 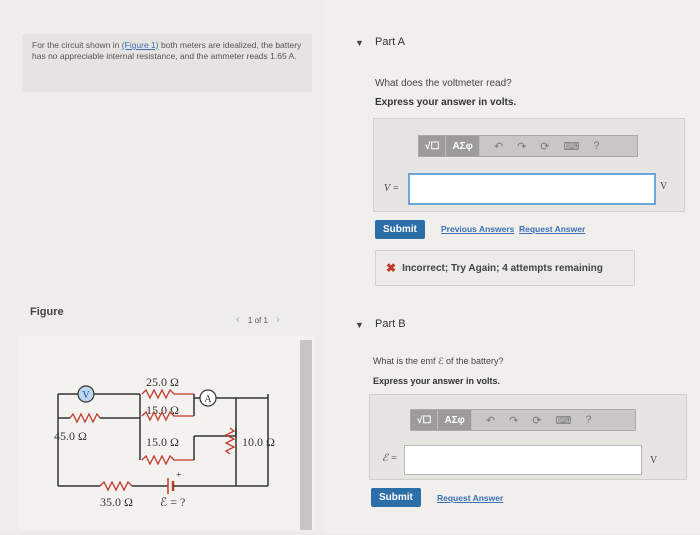 What do you see at coordinates (359, 325) in the screenshot?
I see `collapse-part-b-icon: ▼` at bounding box center [359, 325].